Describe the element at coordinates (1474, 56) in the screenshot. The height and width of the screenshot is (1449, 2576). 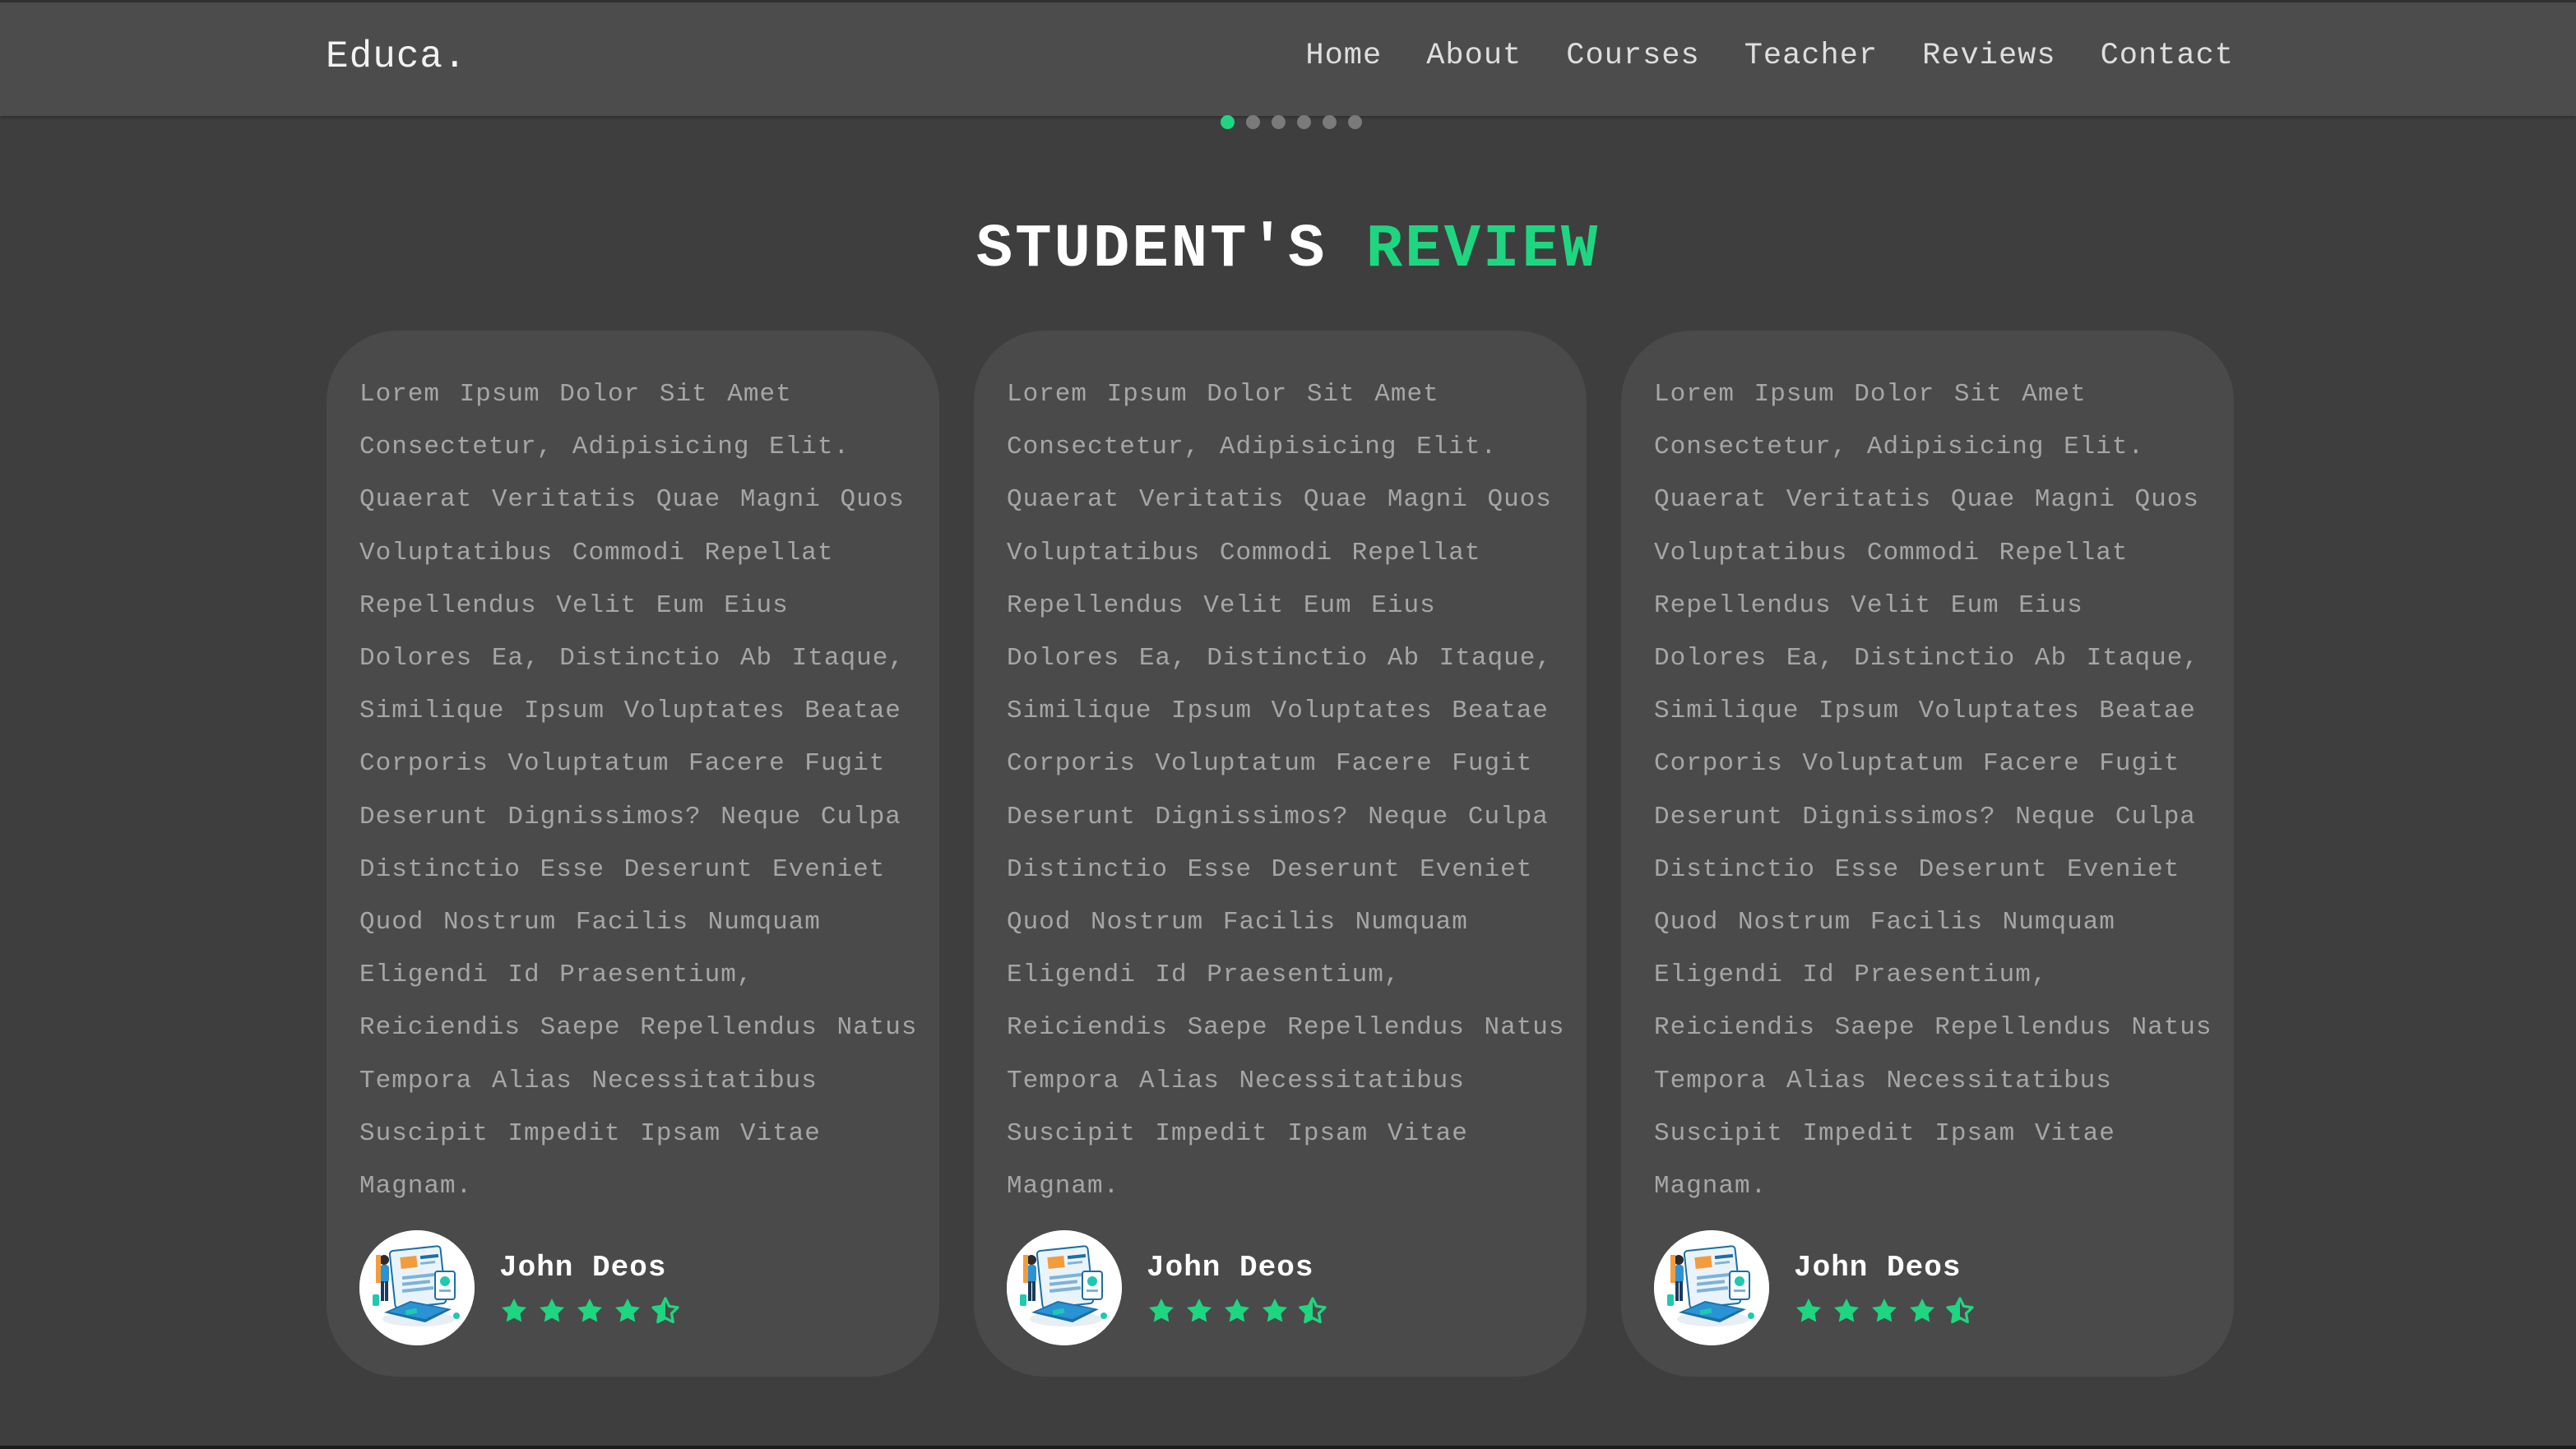
I see `nav-link-about: About` at that location.